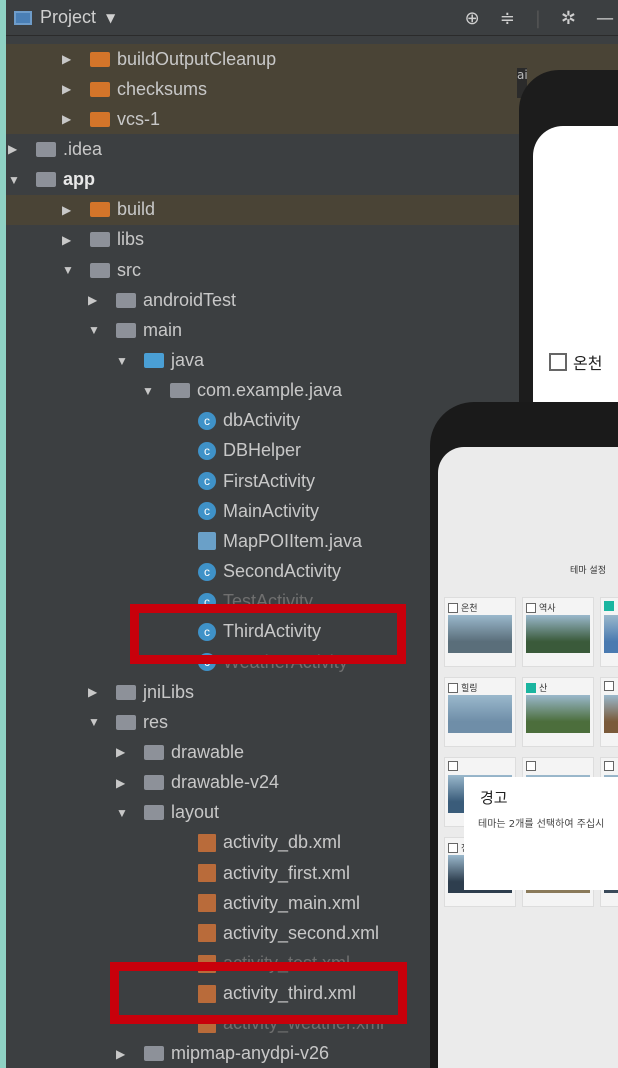  Describe the element at coordinates (208, 751) in the screenshot. I see `tree-item-label: drawable` at that location.